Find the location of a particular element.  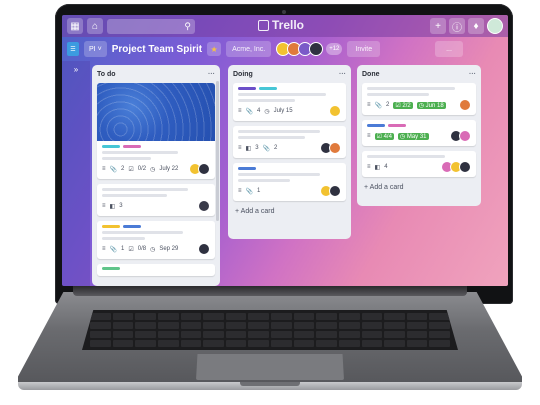

label-pink is located at coordinates (397, 125).